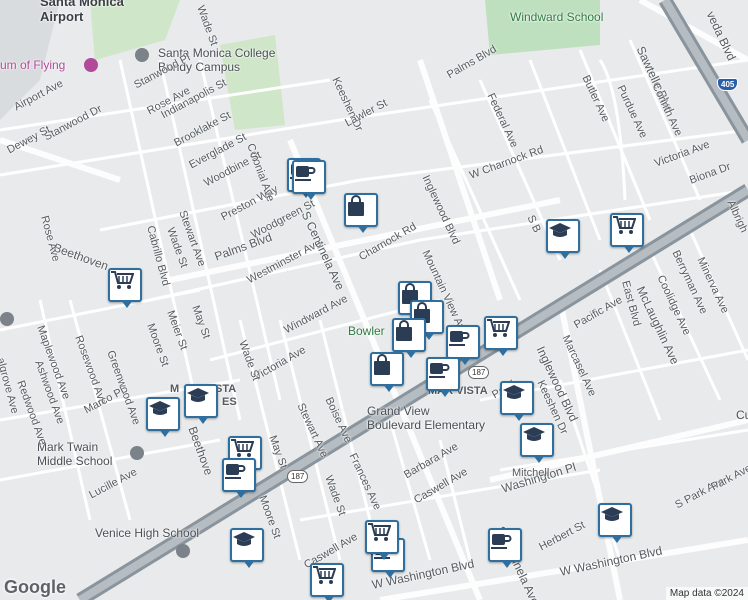  Describe the element at coordinates (557, 17) in the screenshot. I see `label-windward-school: Windward School` at that location.